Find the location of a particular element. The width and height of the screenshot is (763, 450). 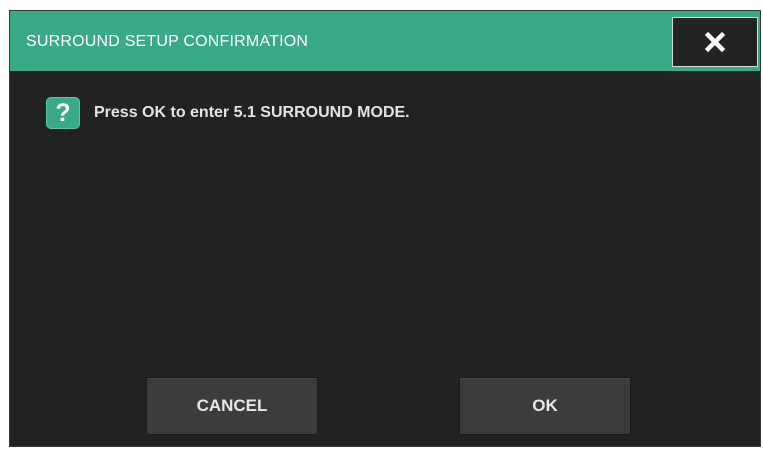

question-icon: ? is located at coordinates (63, 113).